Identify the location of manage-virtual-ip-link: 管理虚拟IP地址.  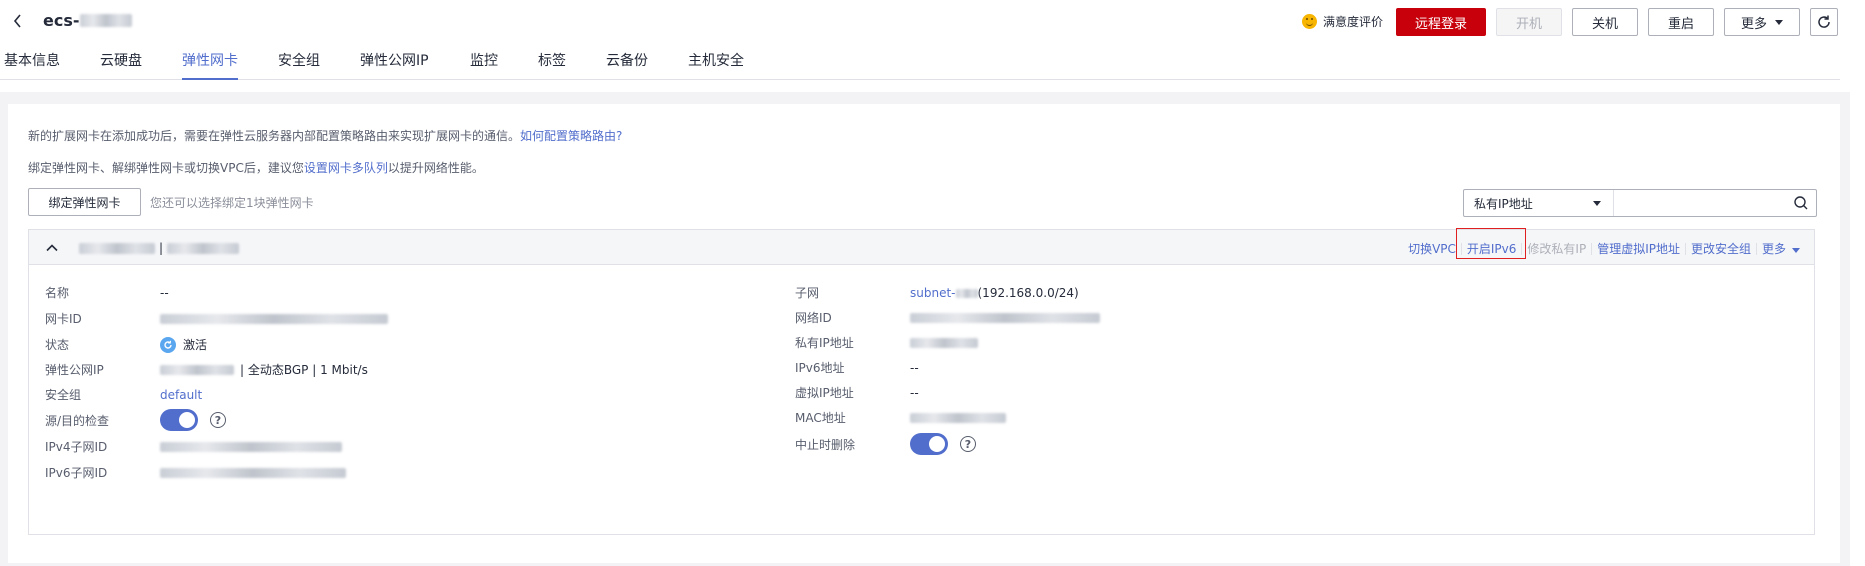
(1638, 248).